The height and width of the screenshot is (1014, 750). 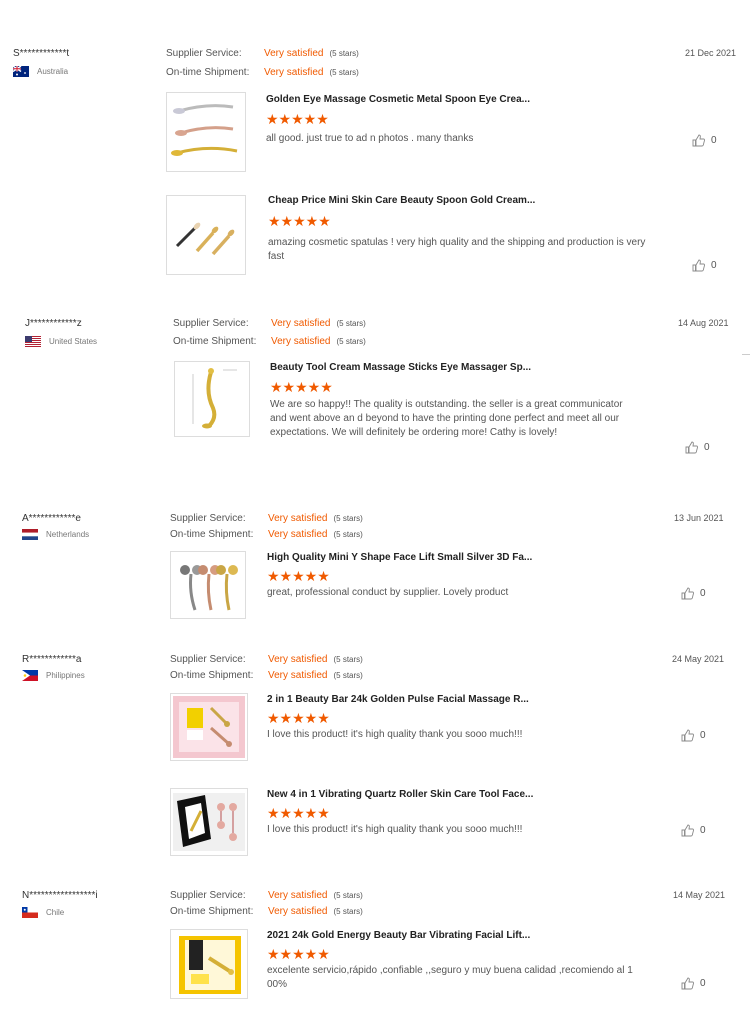 I want to click on reviewer-name: A************e, so click(x=51, y=518).